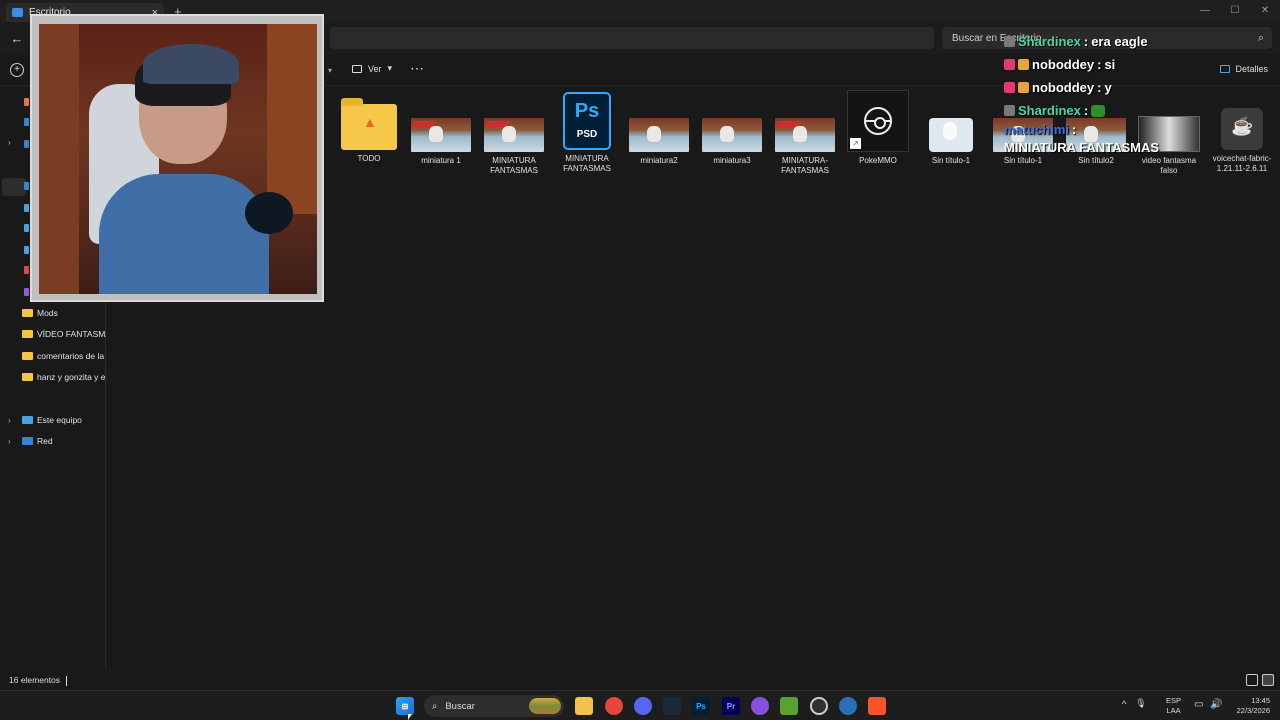 The width and height of the screenshot is (1280, 720). Describe the element at coordinates (369, 128) in the screenshot. I see `file-item: TODO` at that location.